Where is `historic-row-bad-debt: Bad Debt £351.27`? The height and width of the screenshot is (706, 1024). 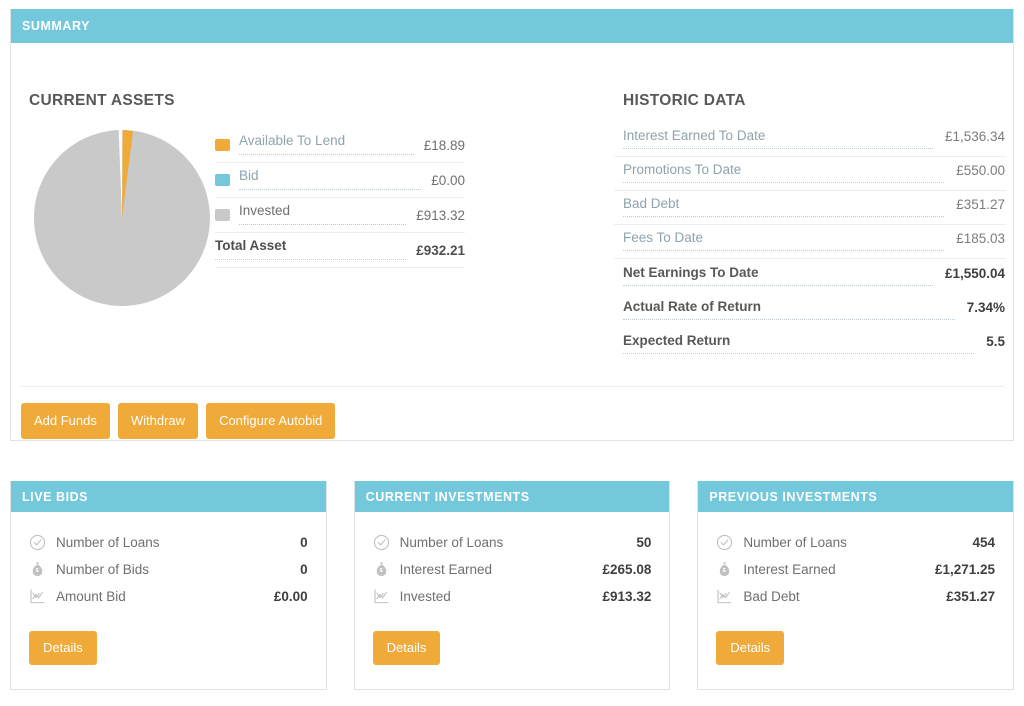
historic-row-bad-debt: Bad Debt £351.27 is located at coordinates (810, 208).